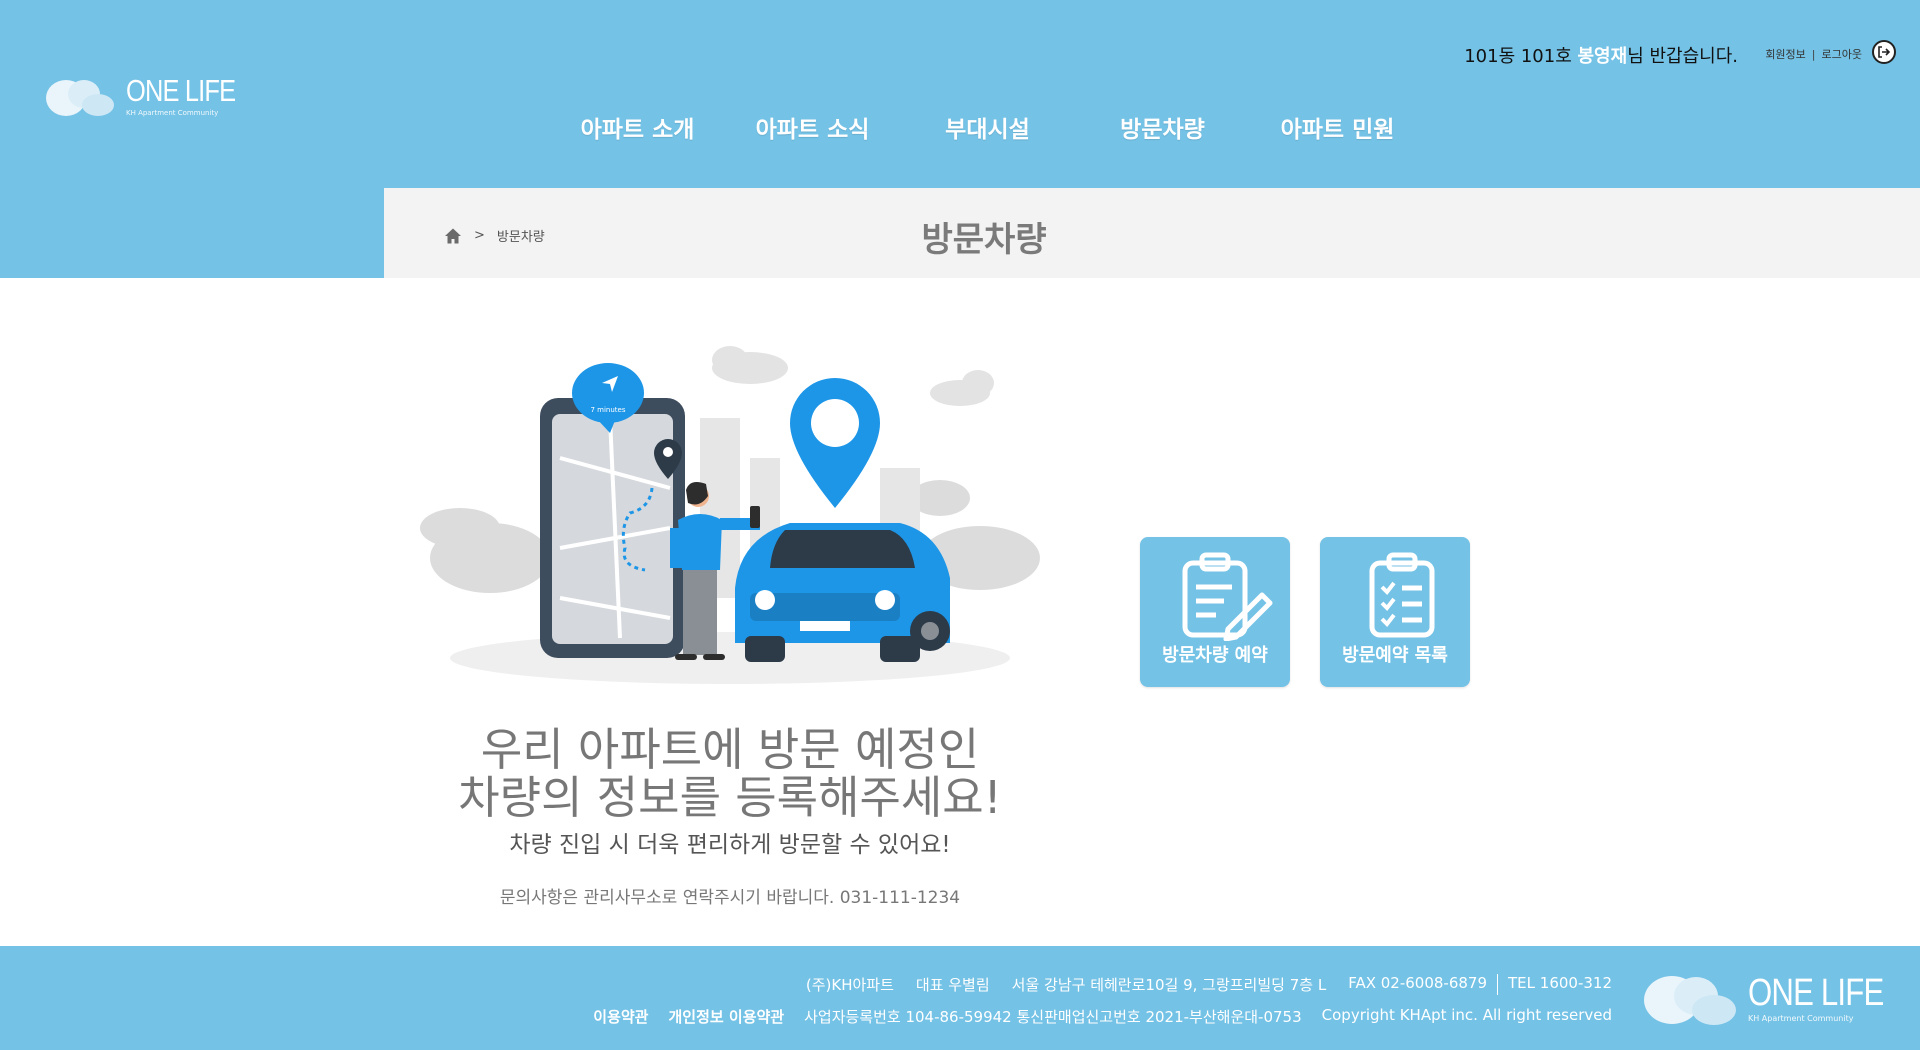  I want to click on headline: 우리 아파트에 방문 예정인 차량의 정보를 등록해주세요!, so click(730, 774).